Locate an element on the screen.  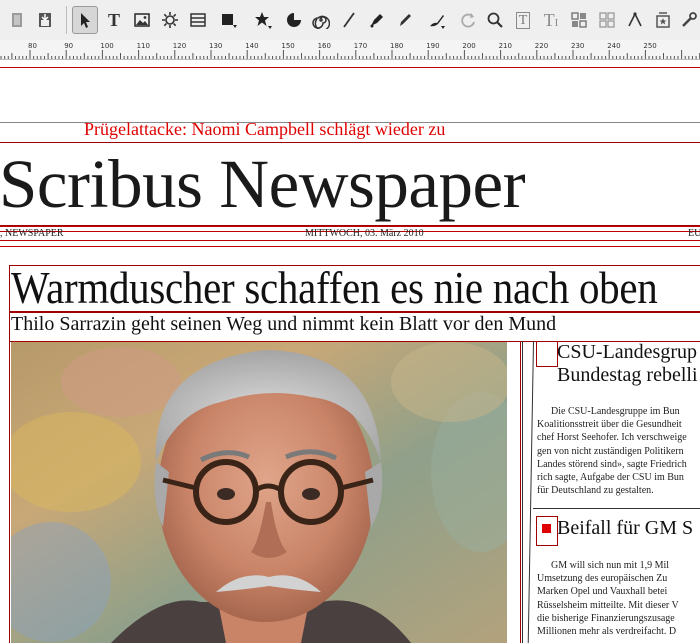
shape-button is located at coordinates (229, 20).